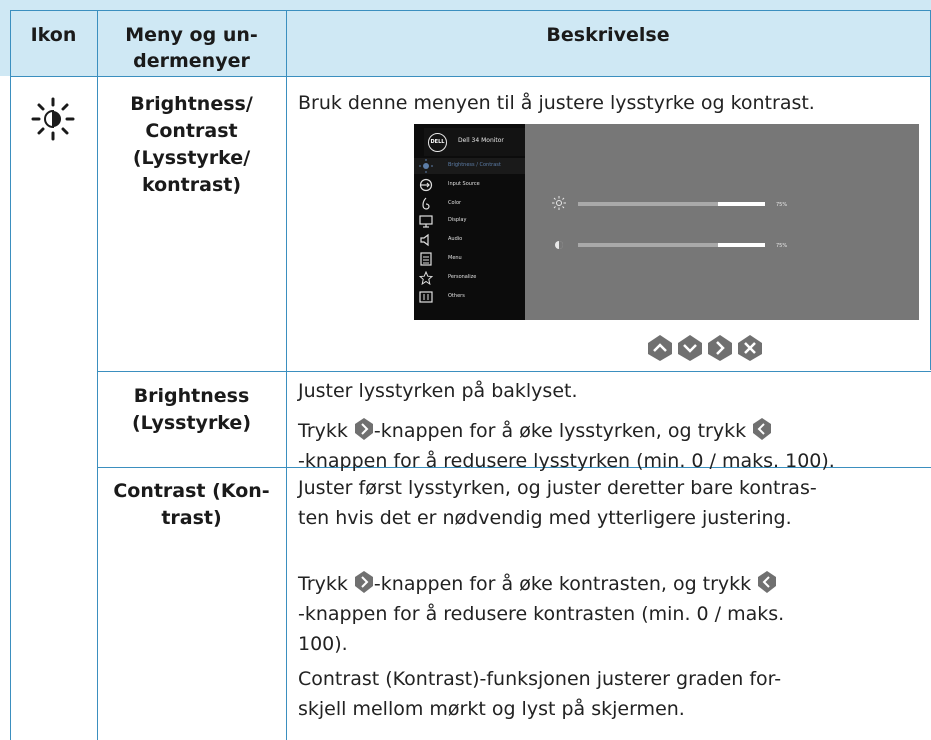 Image resolution: width=931 pixels, height=740 pixels. I want to click on osd-item-menu: Menu, so click(469, 259).